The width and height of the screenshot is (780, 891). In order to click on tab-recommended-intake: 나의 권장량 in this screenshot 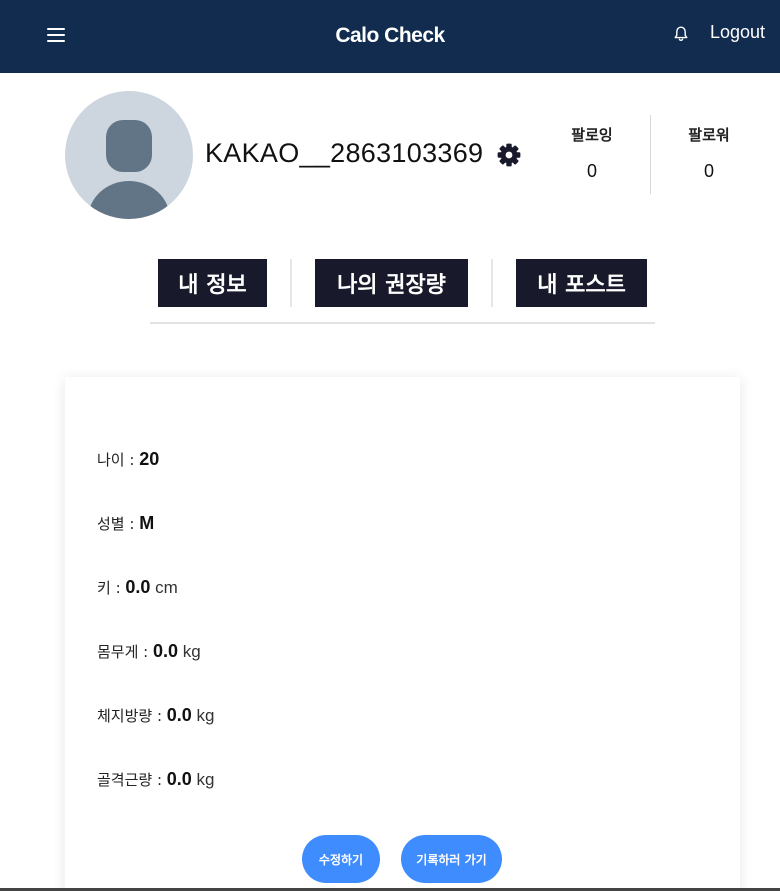, I will do `click(391, 283)`.